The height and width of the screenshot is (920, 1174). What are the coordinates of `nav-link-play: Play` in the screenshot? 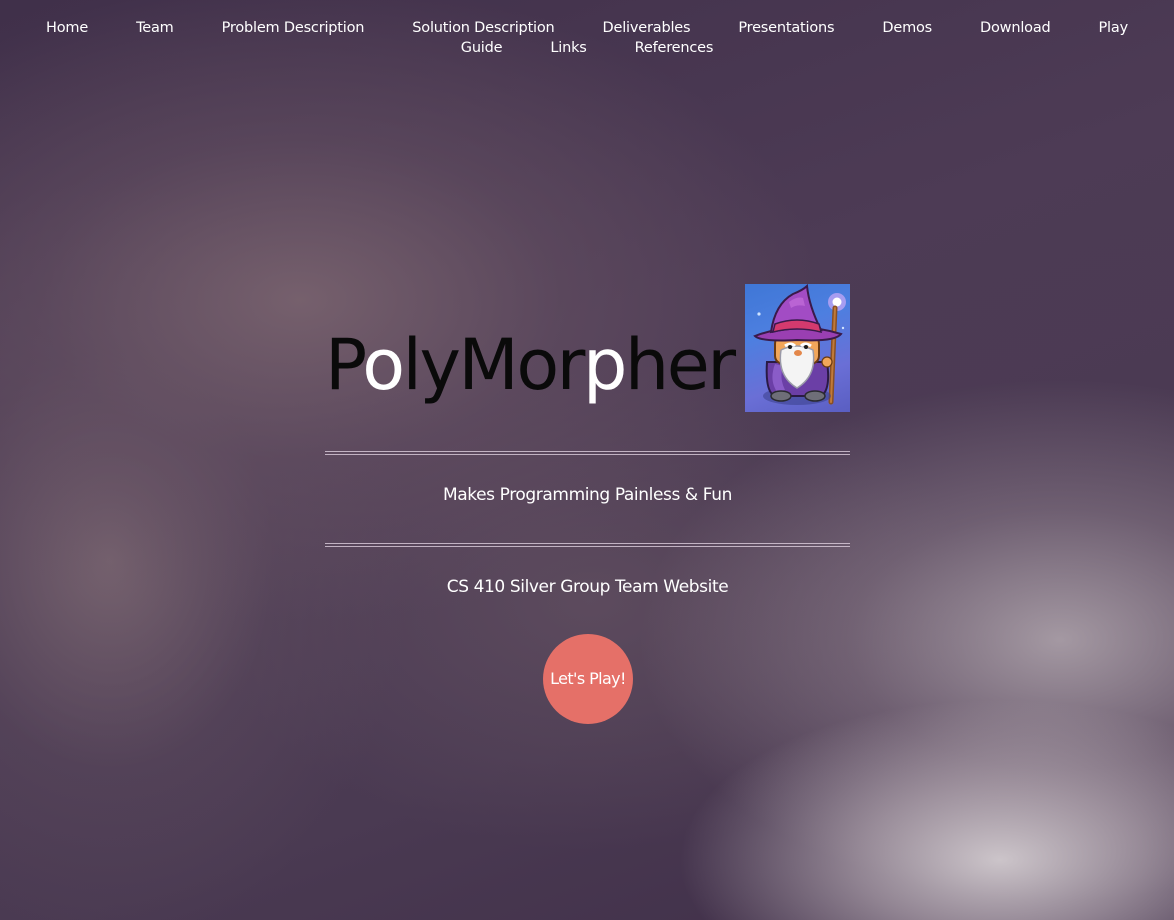 It's located at (1113, 28).